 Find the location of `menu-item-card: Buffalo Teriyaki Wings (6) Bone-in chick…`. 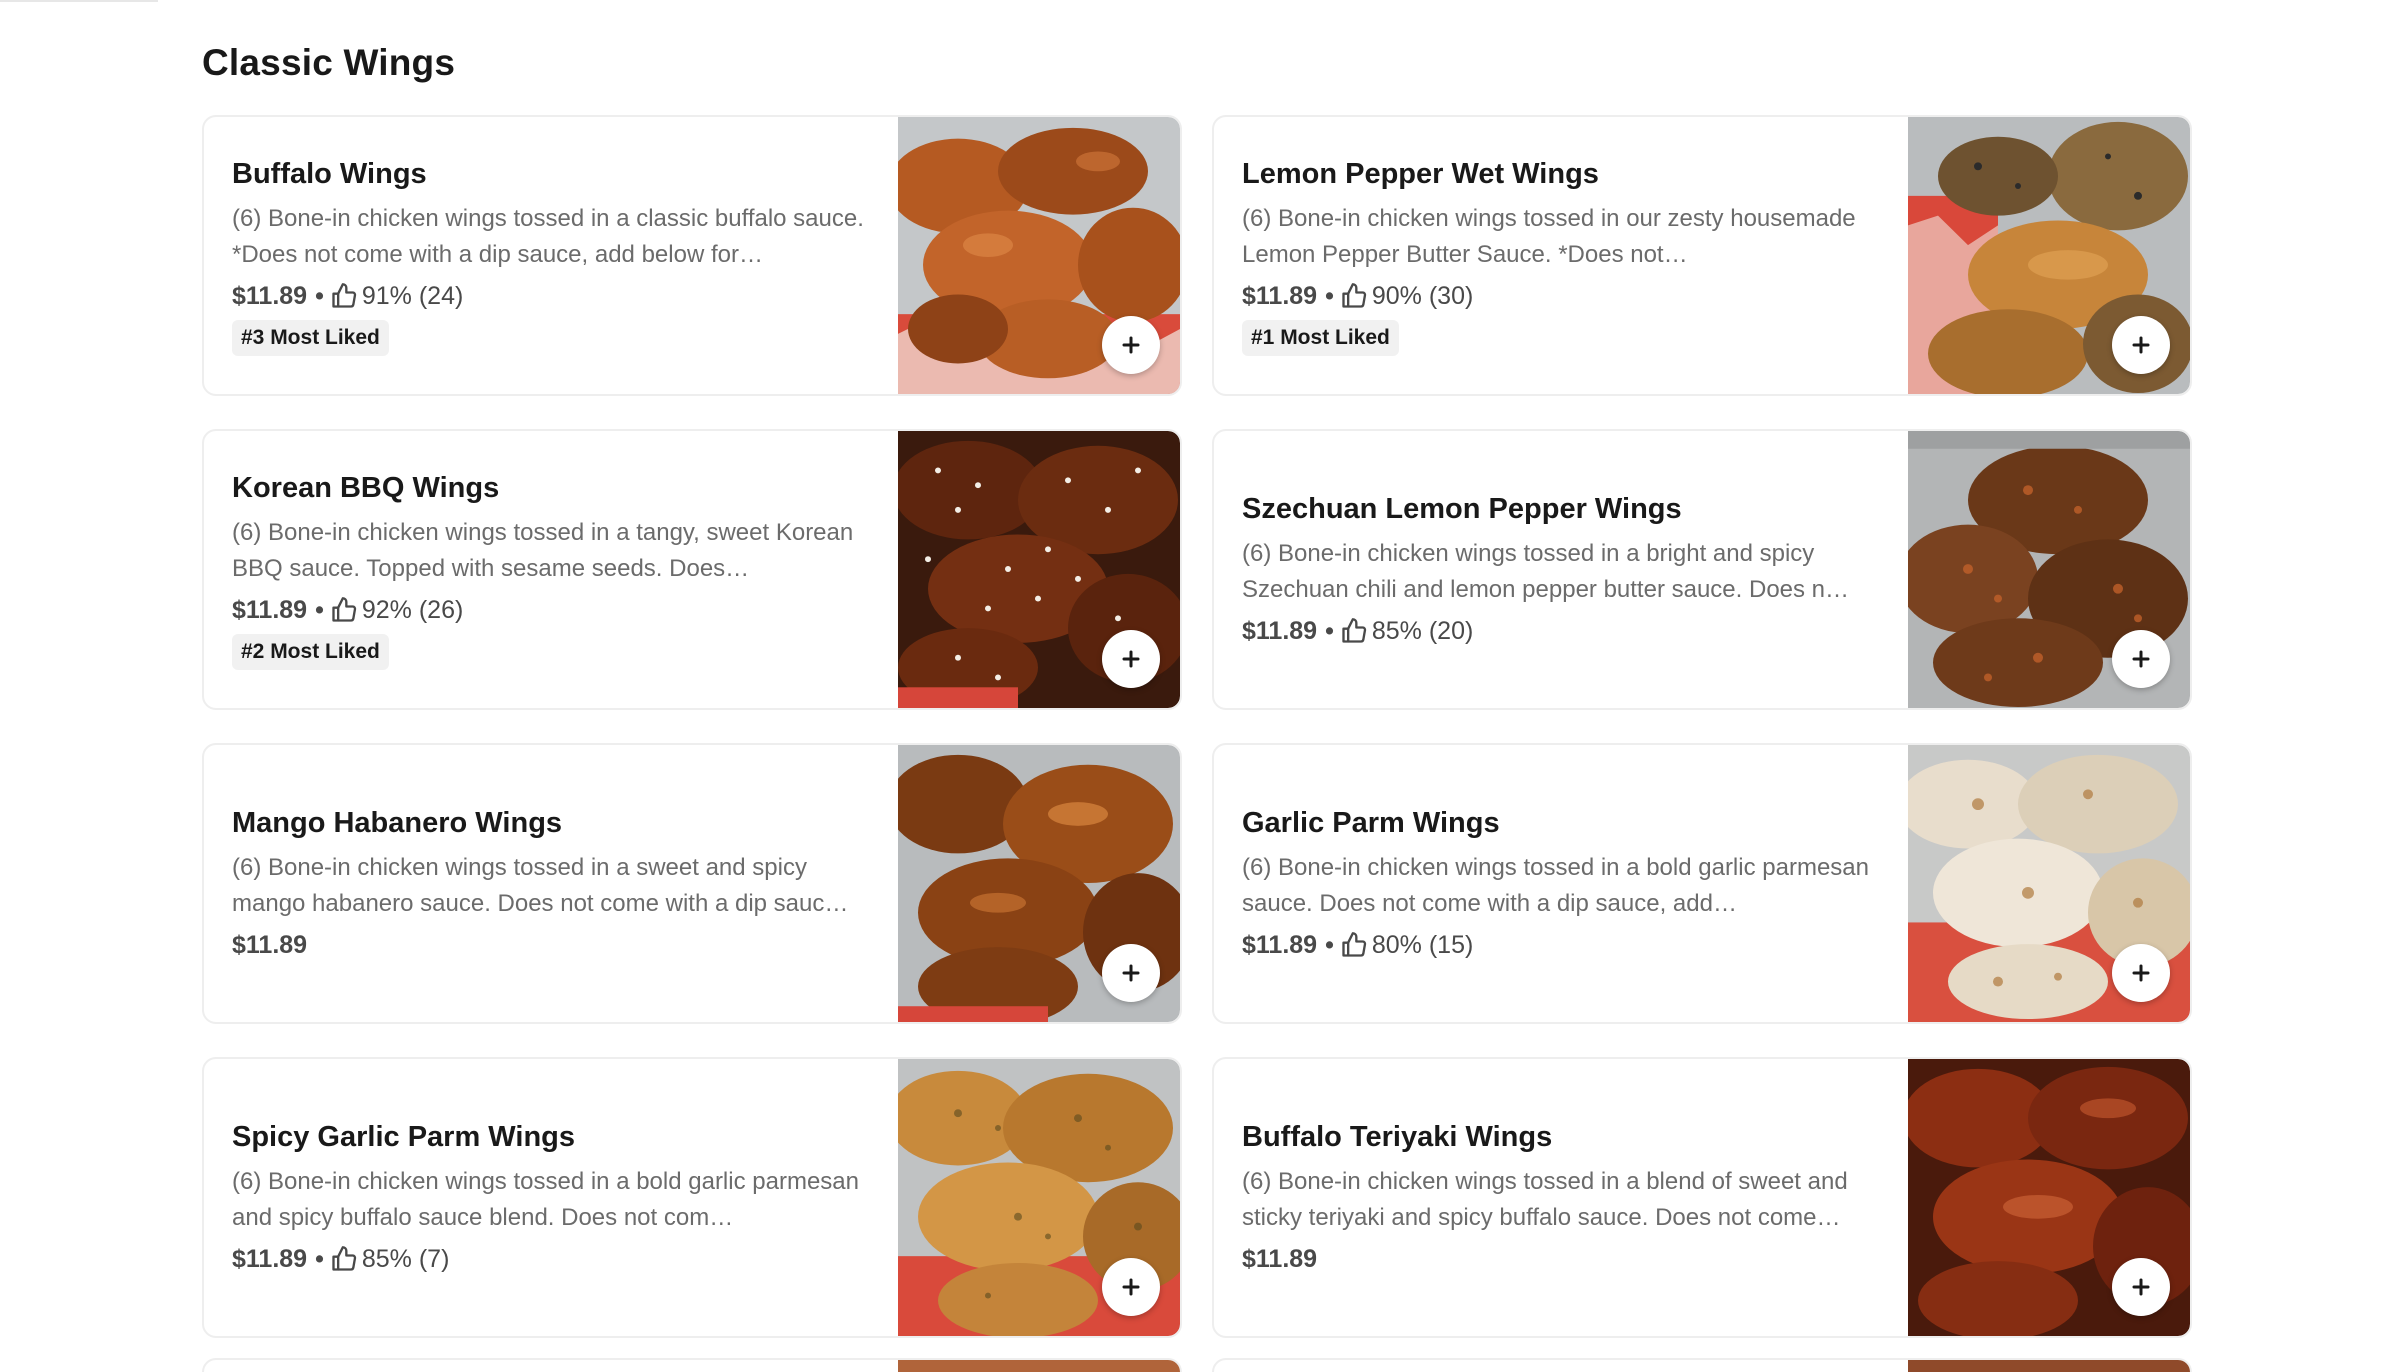

menu-item-card: Buffalo Teriyaki Wings (6) Bone-in chick… is located at coordinates (1702, 1197).